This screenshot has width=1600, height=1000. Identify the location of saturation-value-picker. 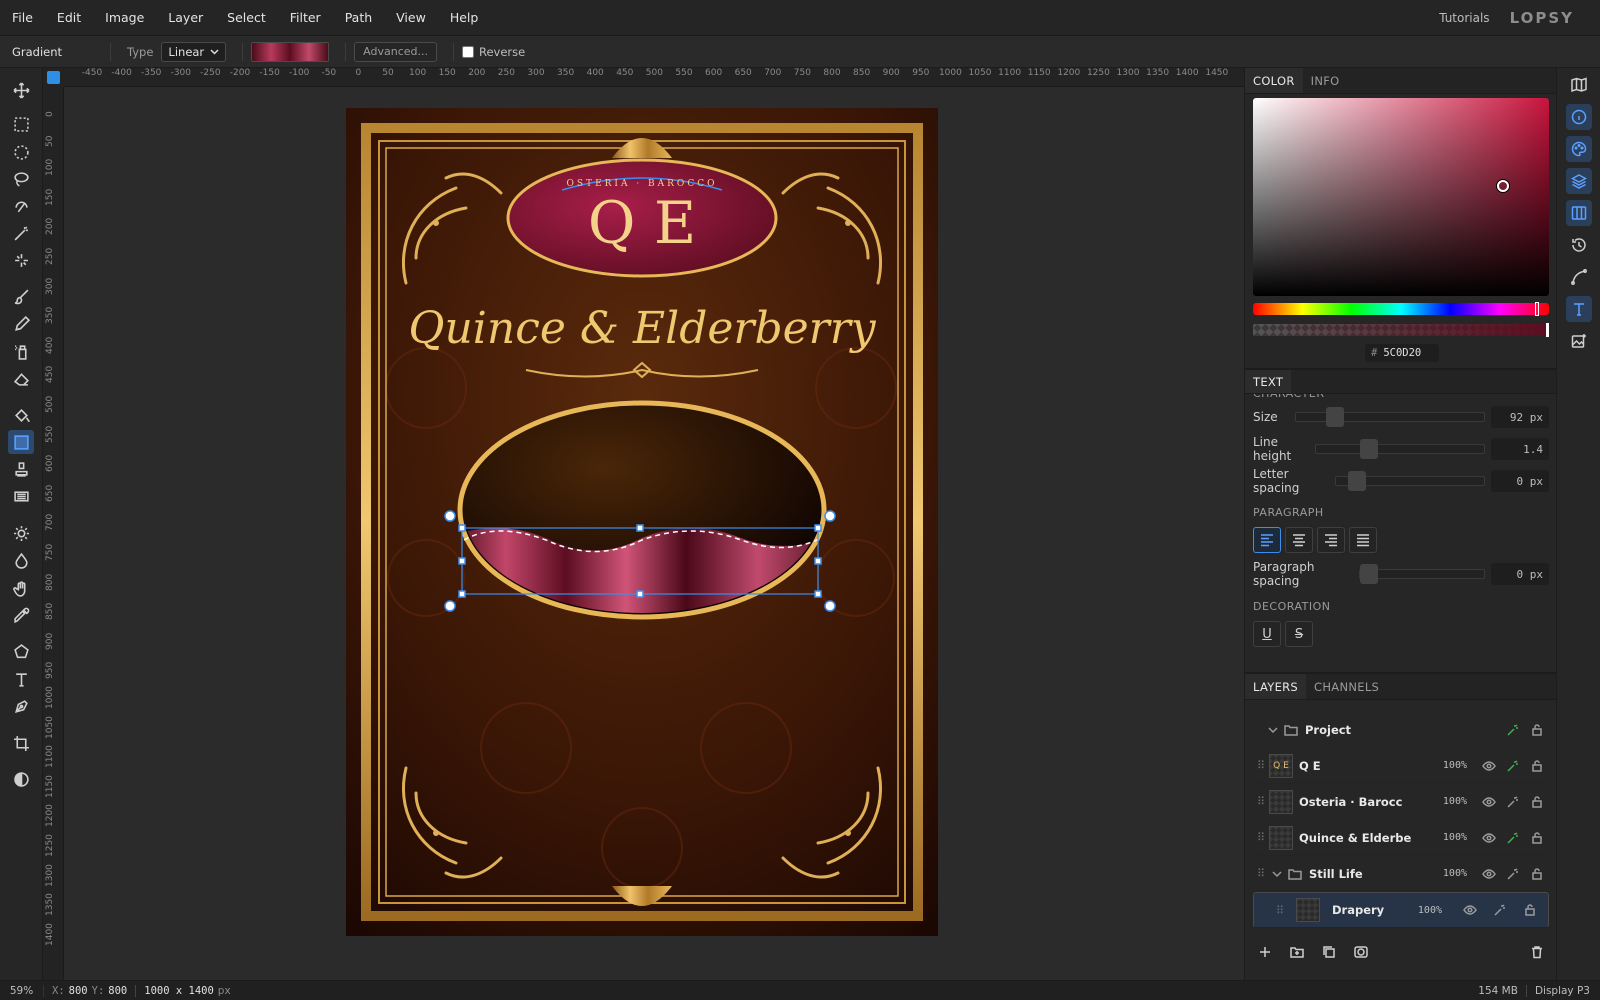
(1401, 197).